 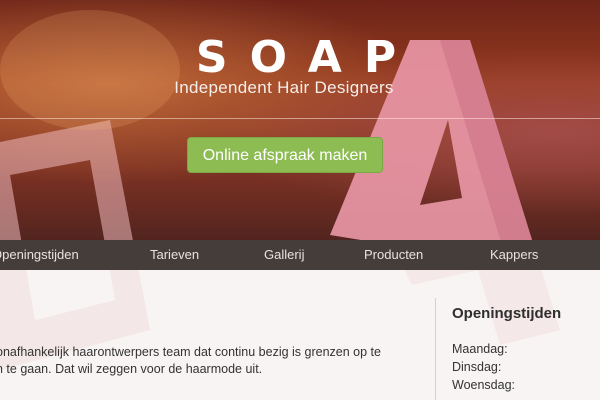 I want to click on day-label-woensdag: Woensdag:, so click(x=484, y=385).